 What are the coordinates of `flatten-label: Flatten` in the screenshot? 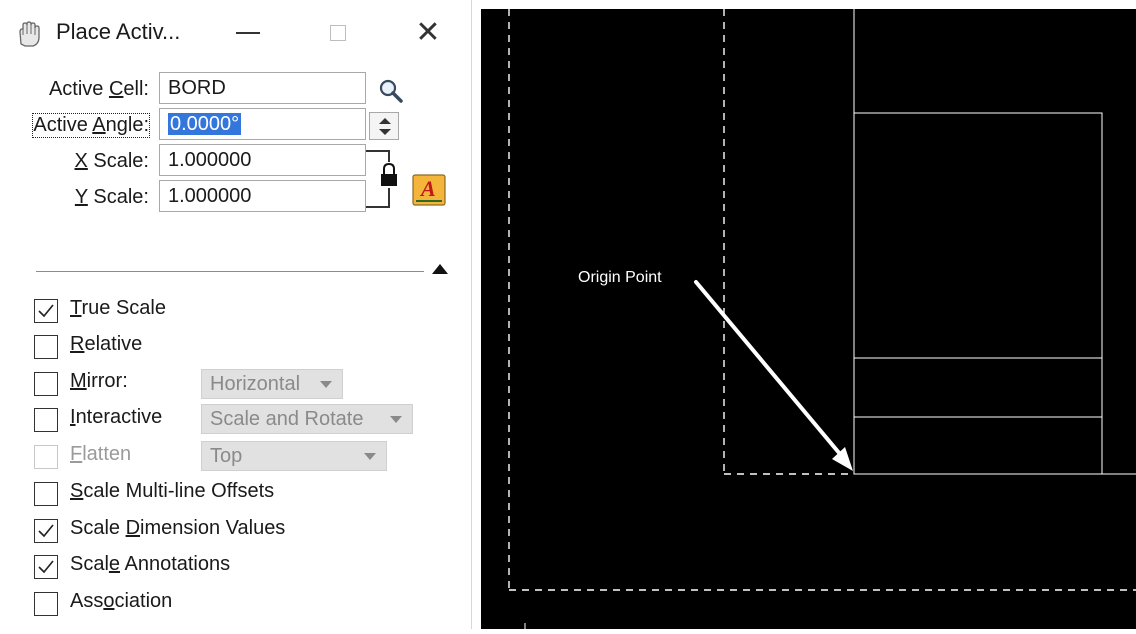 It's located at (101, 454).